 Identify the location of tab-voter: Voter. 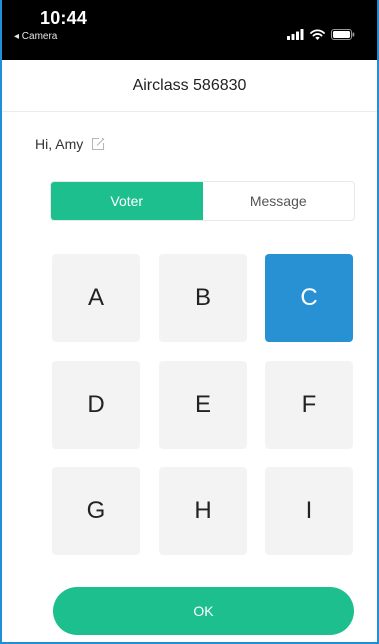
(127, 201).